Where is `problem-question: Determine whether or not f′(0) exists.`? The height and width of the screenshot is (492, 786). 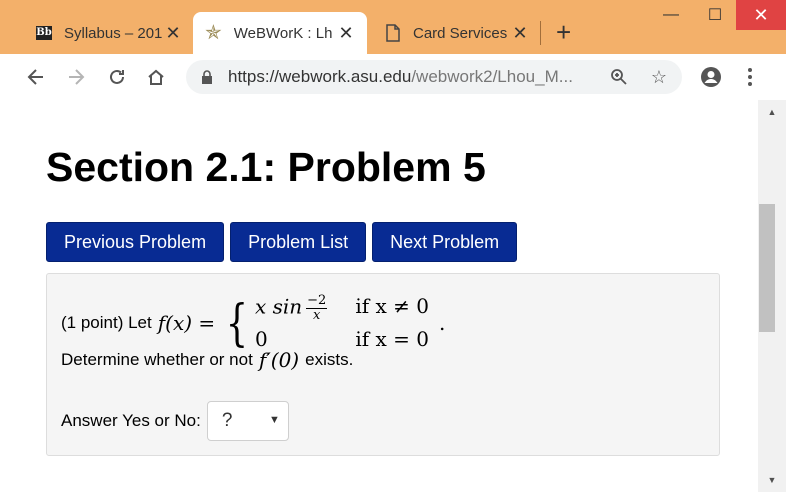
problem-question: Determine whether or not f′(0) exists. is located at coordinates (207, 360).